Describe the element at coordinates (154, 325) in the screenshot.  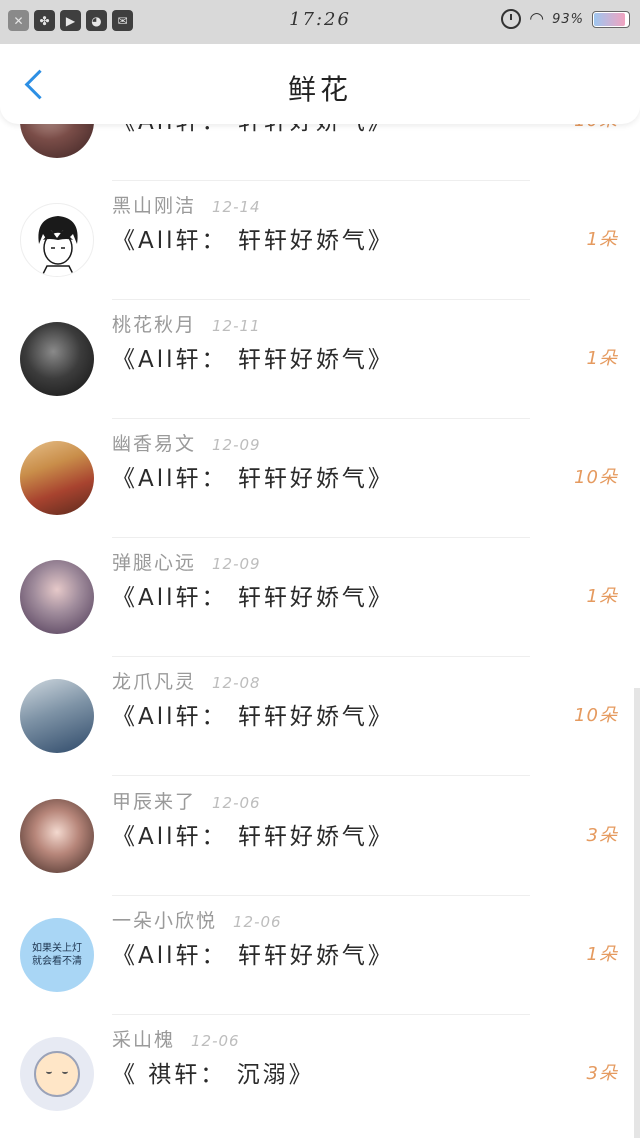
I see `user-name: 桃花秋月` at that location.